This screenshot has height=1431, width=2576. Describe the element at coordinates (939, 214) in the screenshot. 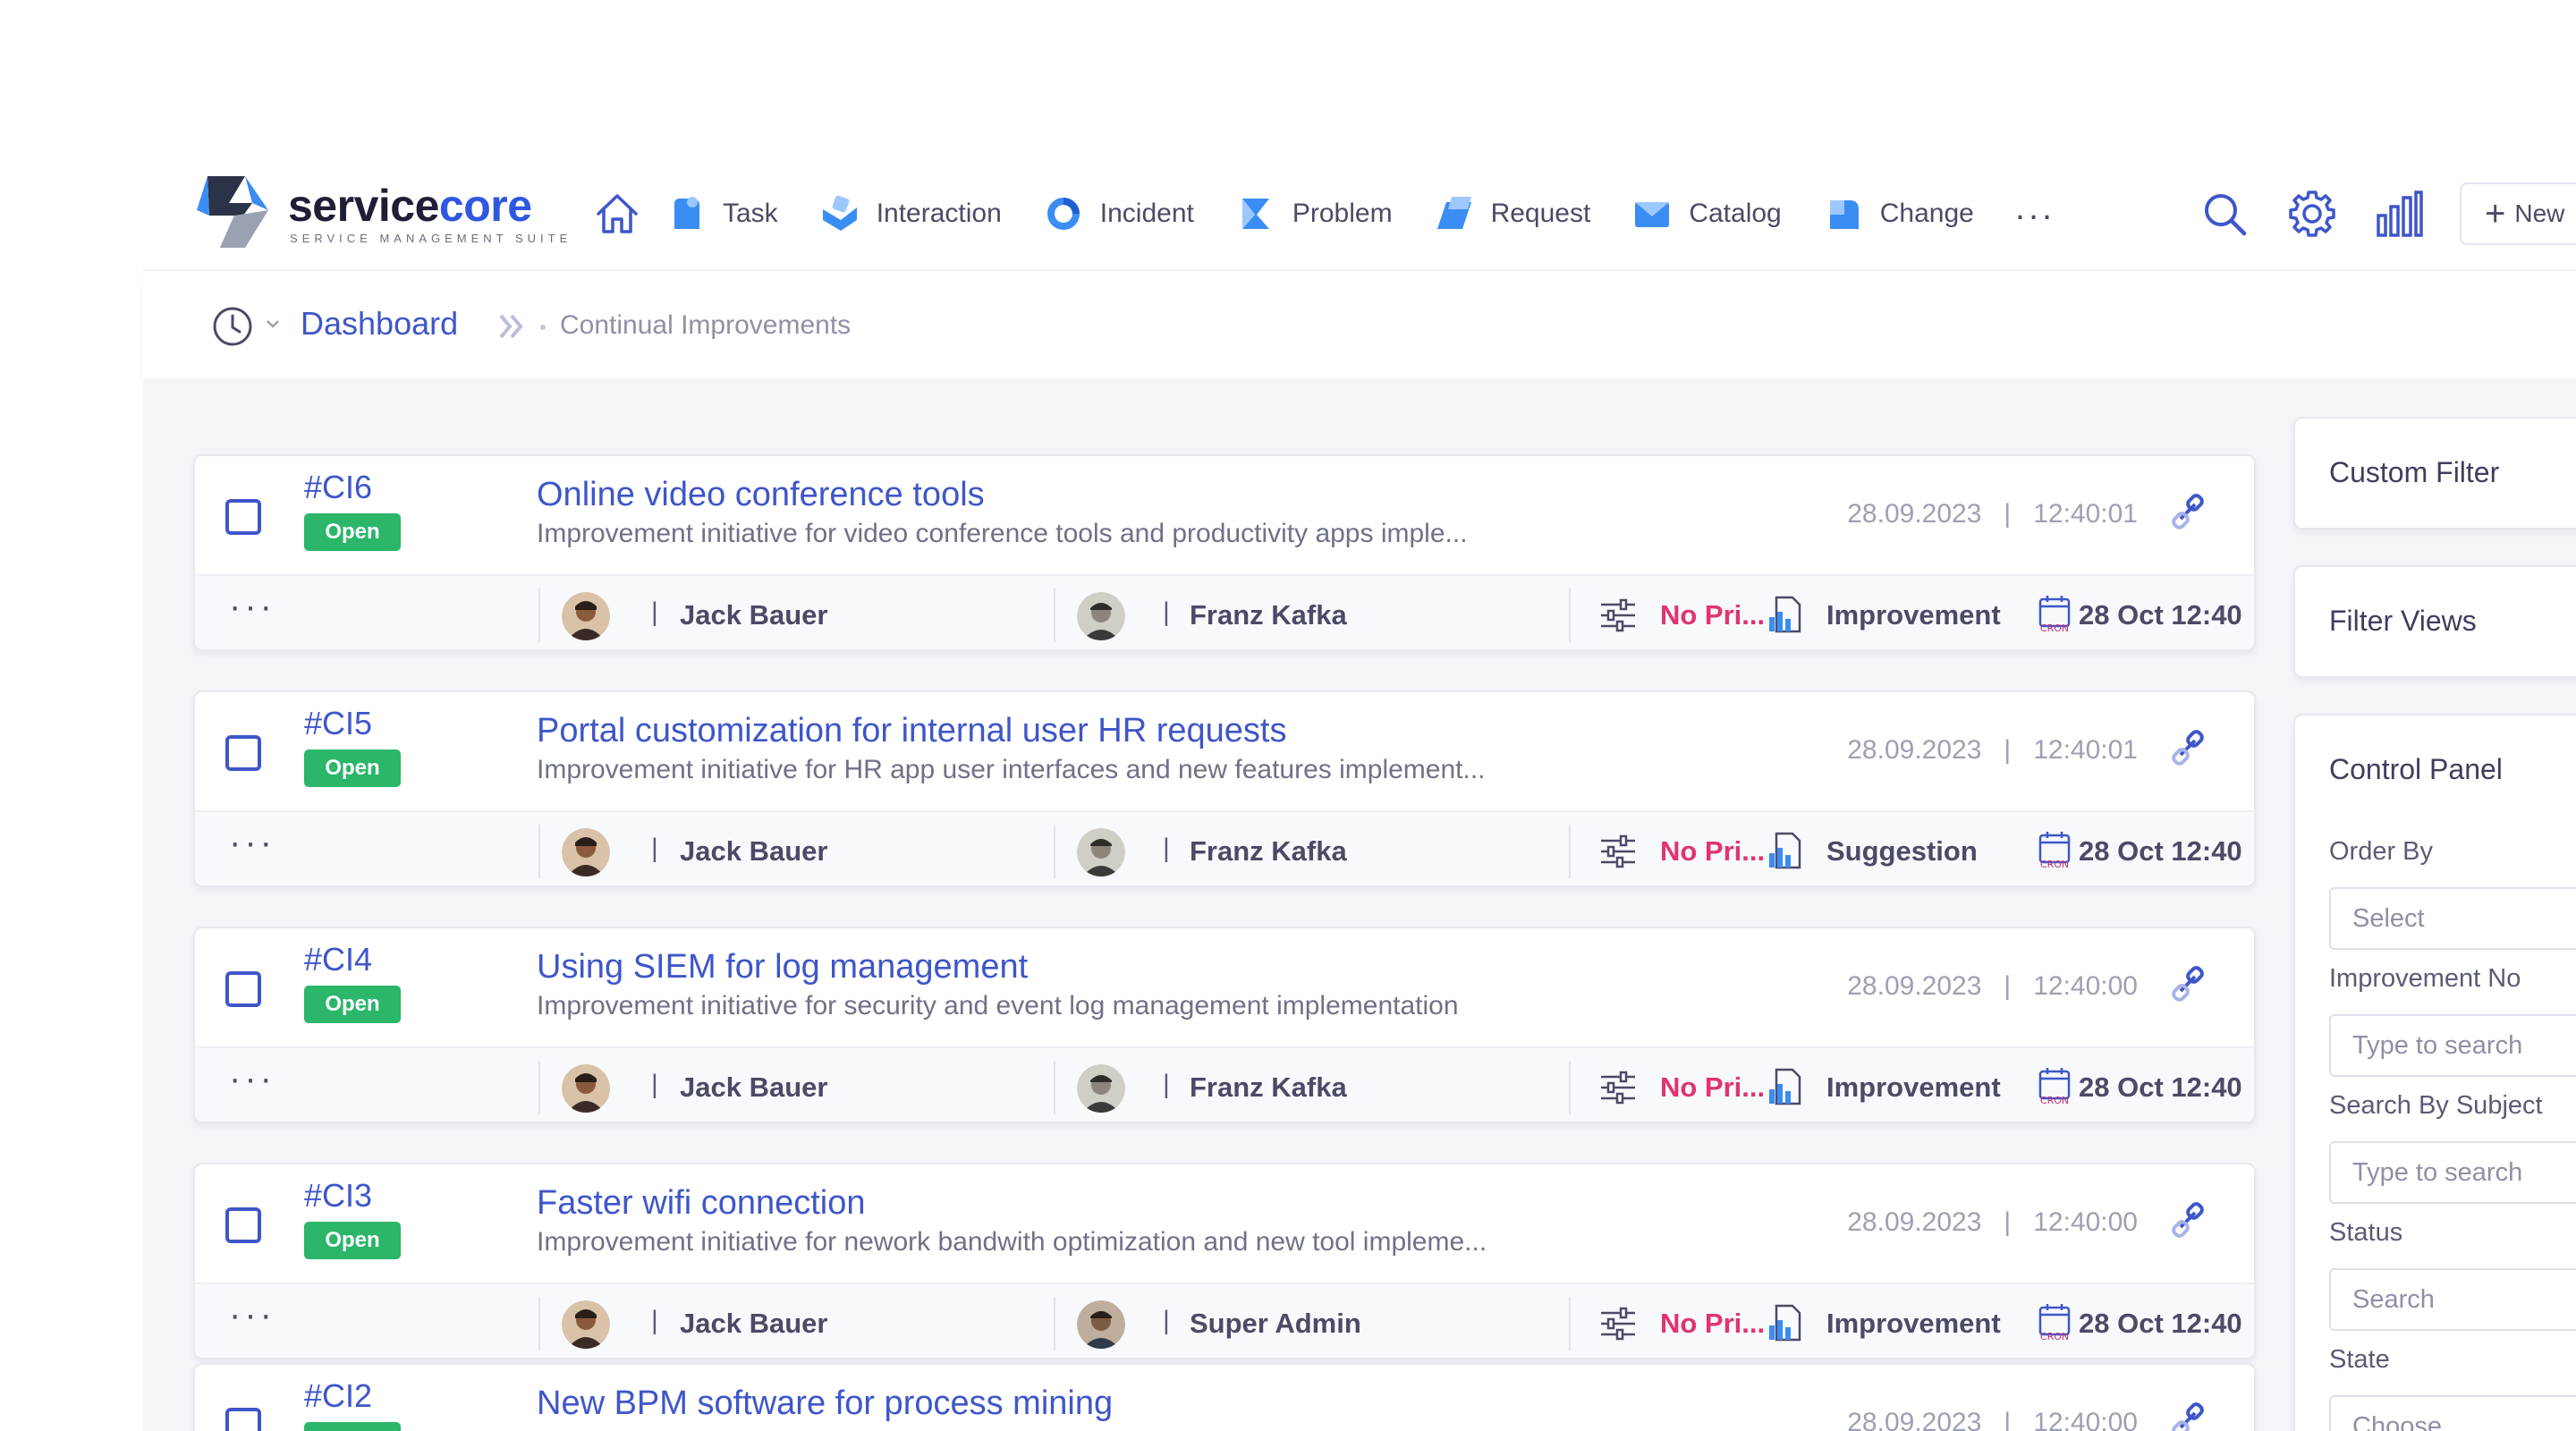

I see `nav-interaction-label: Interaction` at that location.